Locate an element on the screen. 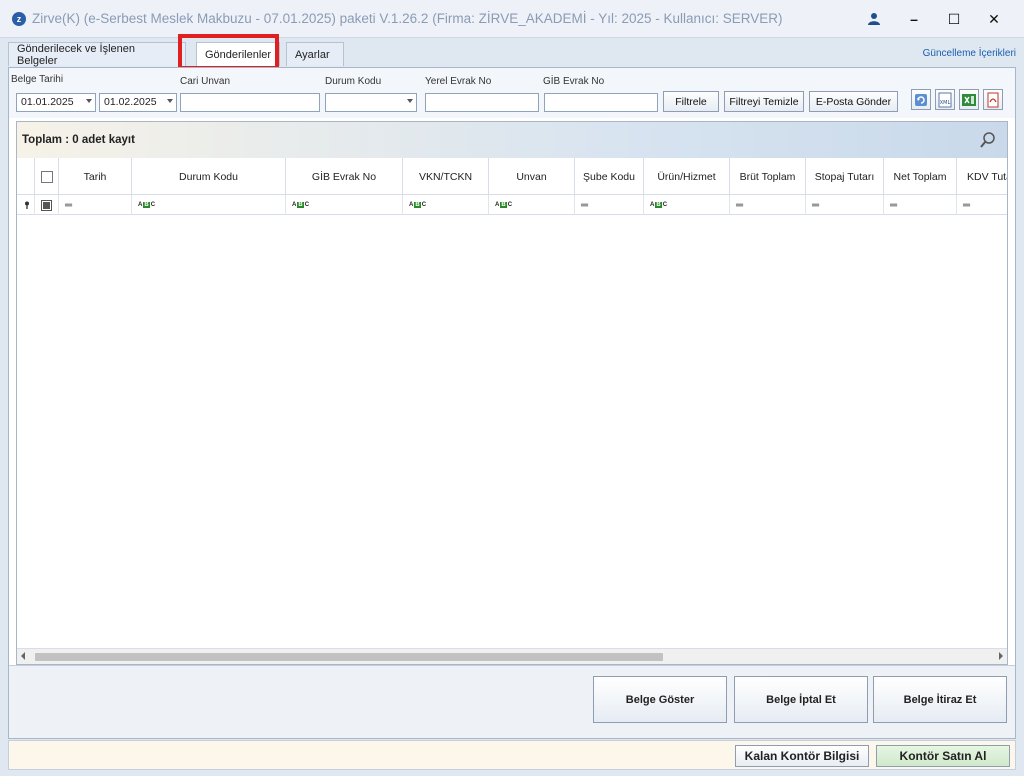 Image resolution: width=1024 pixels, height=776 pixels. col-header-sube-kodu: Şube Kodu is located at coordinates (609, 176).